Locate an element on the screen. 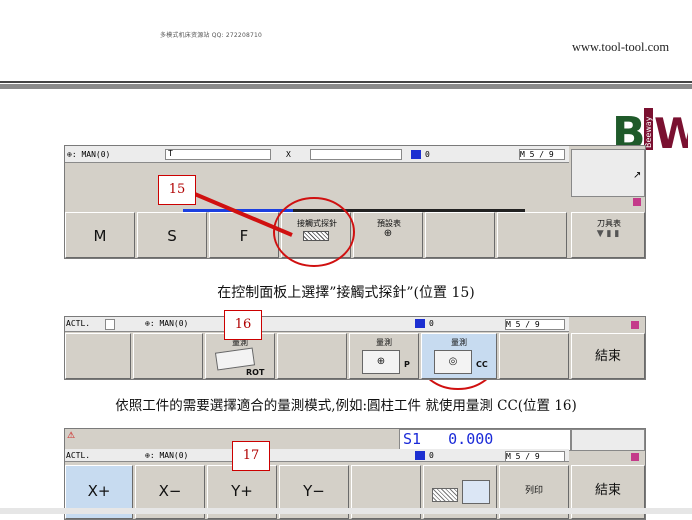  measure-p-label: 量測 is located at coordinates (384, 342).